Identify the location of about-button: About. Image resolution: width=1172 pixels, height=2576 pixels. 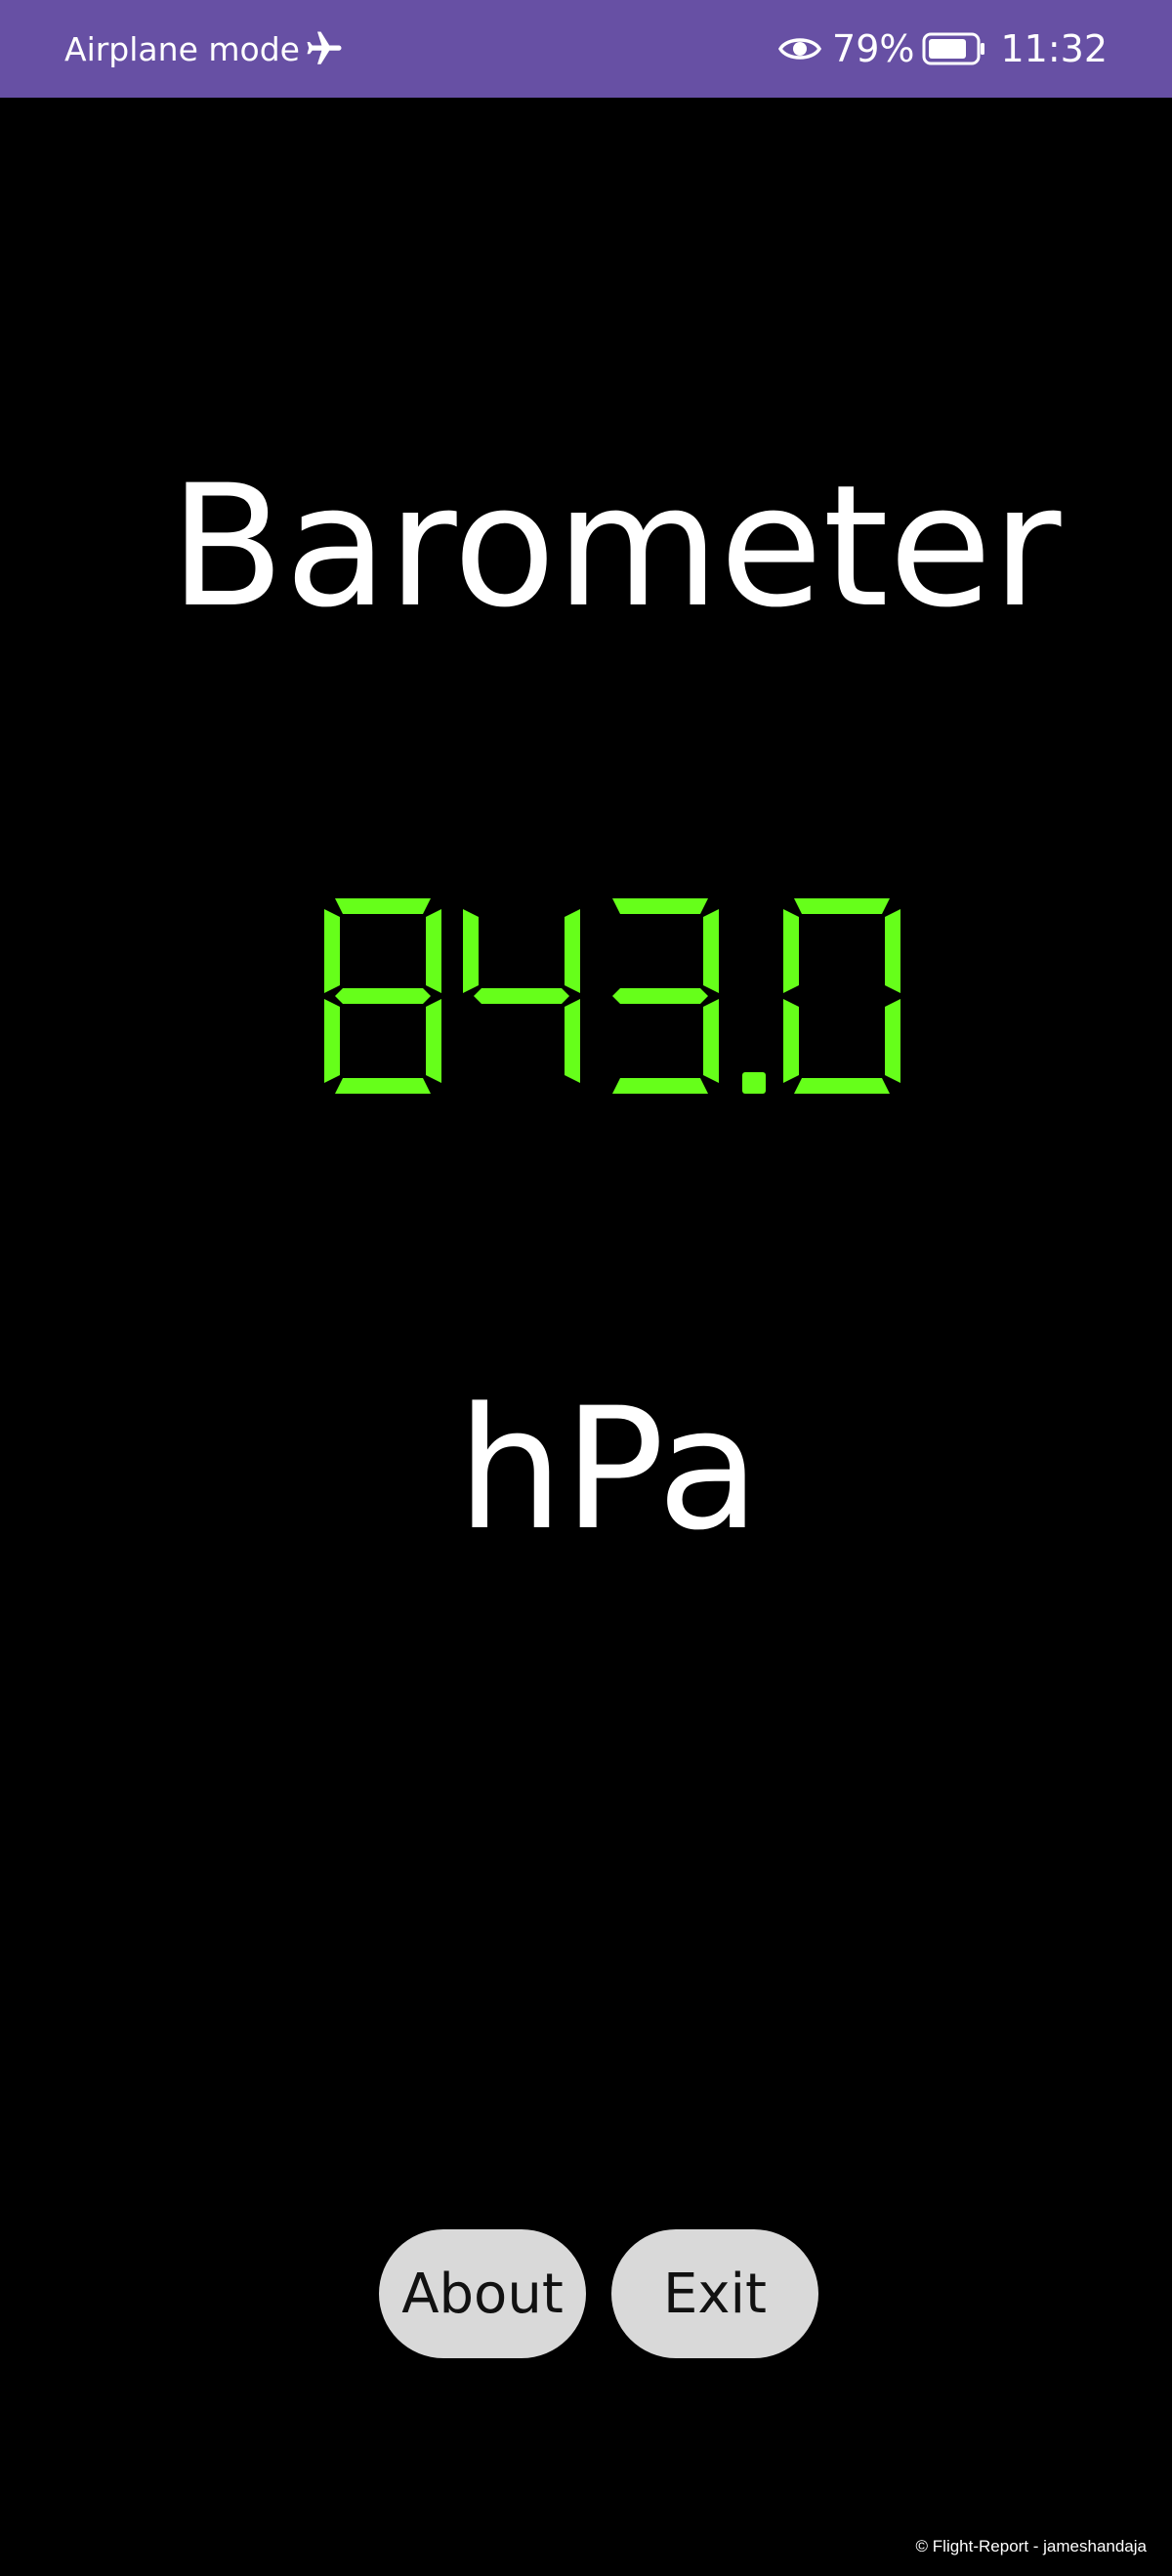
(482, 2294).